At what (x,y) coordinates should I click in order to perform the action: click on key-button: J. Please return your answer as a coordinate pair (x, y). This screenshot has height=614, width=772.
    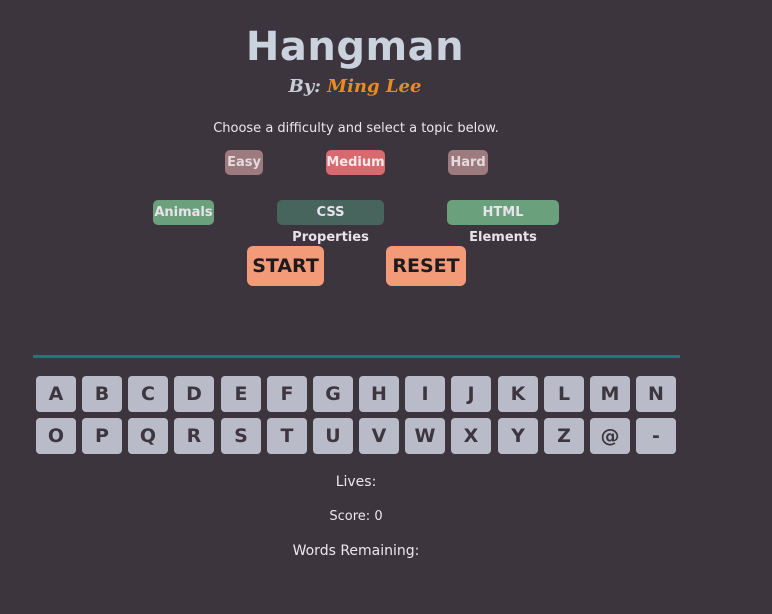
    Looking at the image, I should click on (471, 394).